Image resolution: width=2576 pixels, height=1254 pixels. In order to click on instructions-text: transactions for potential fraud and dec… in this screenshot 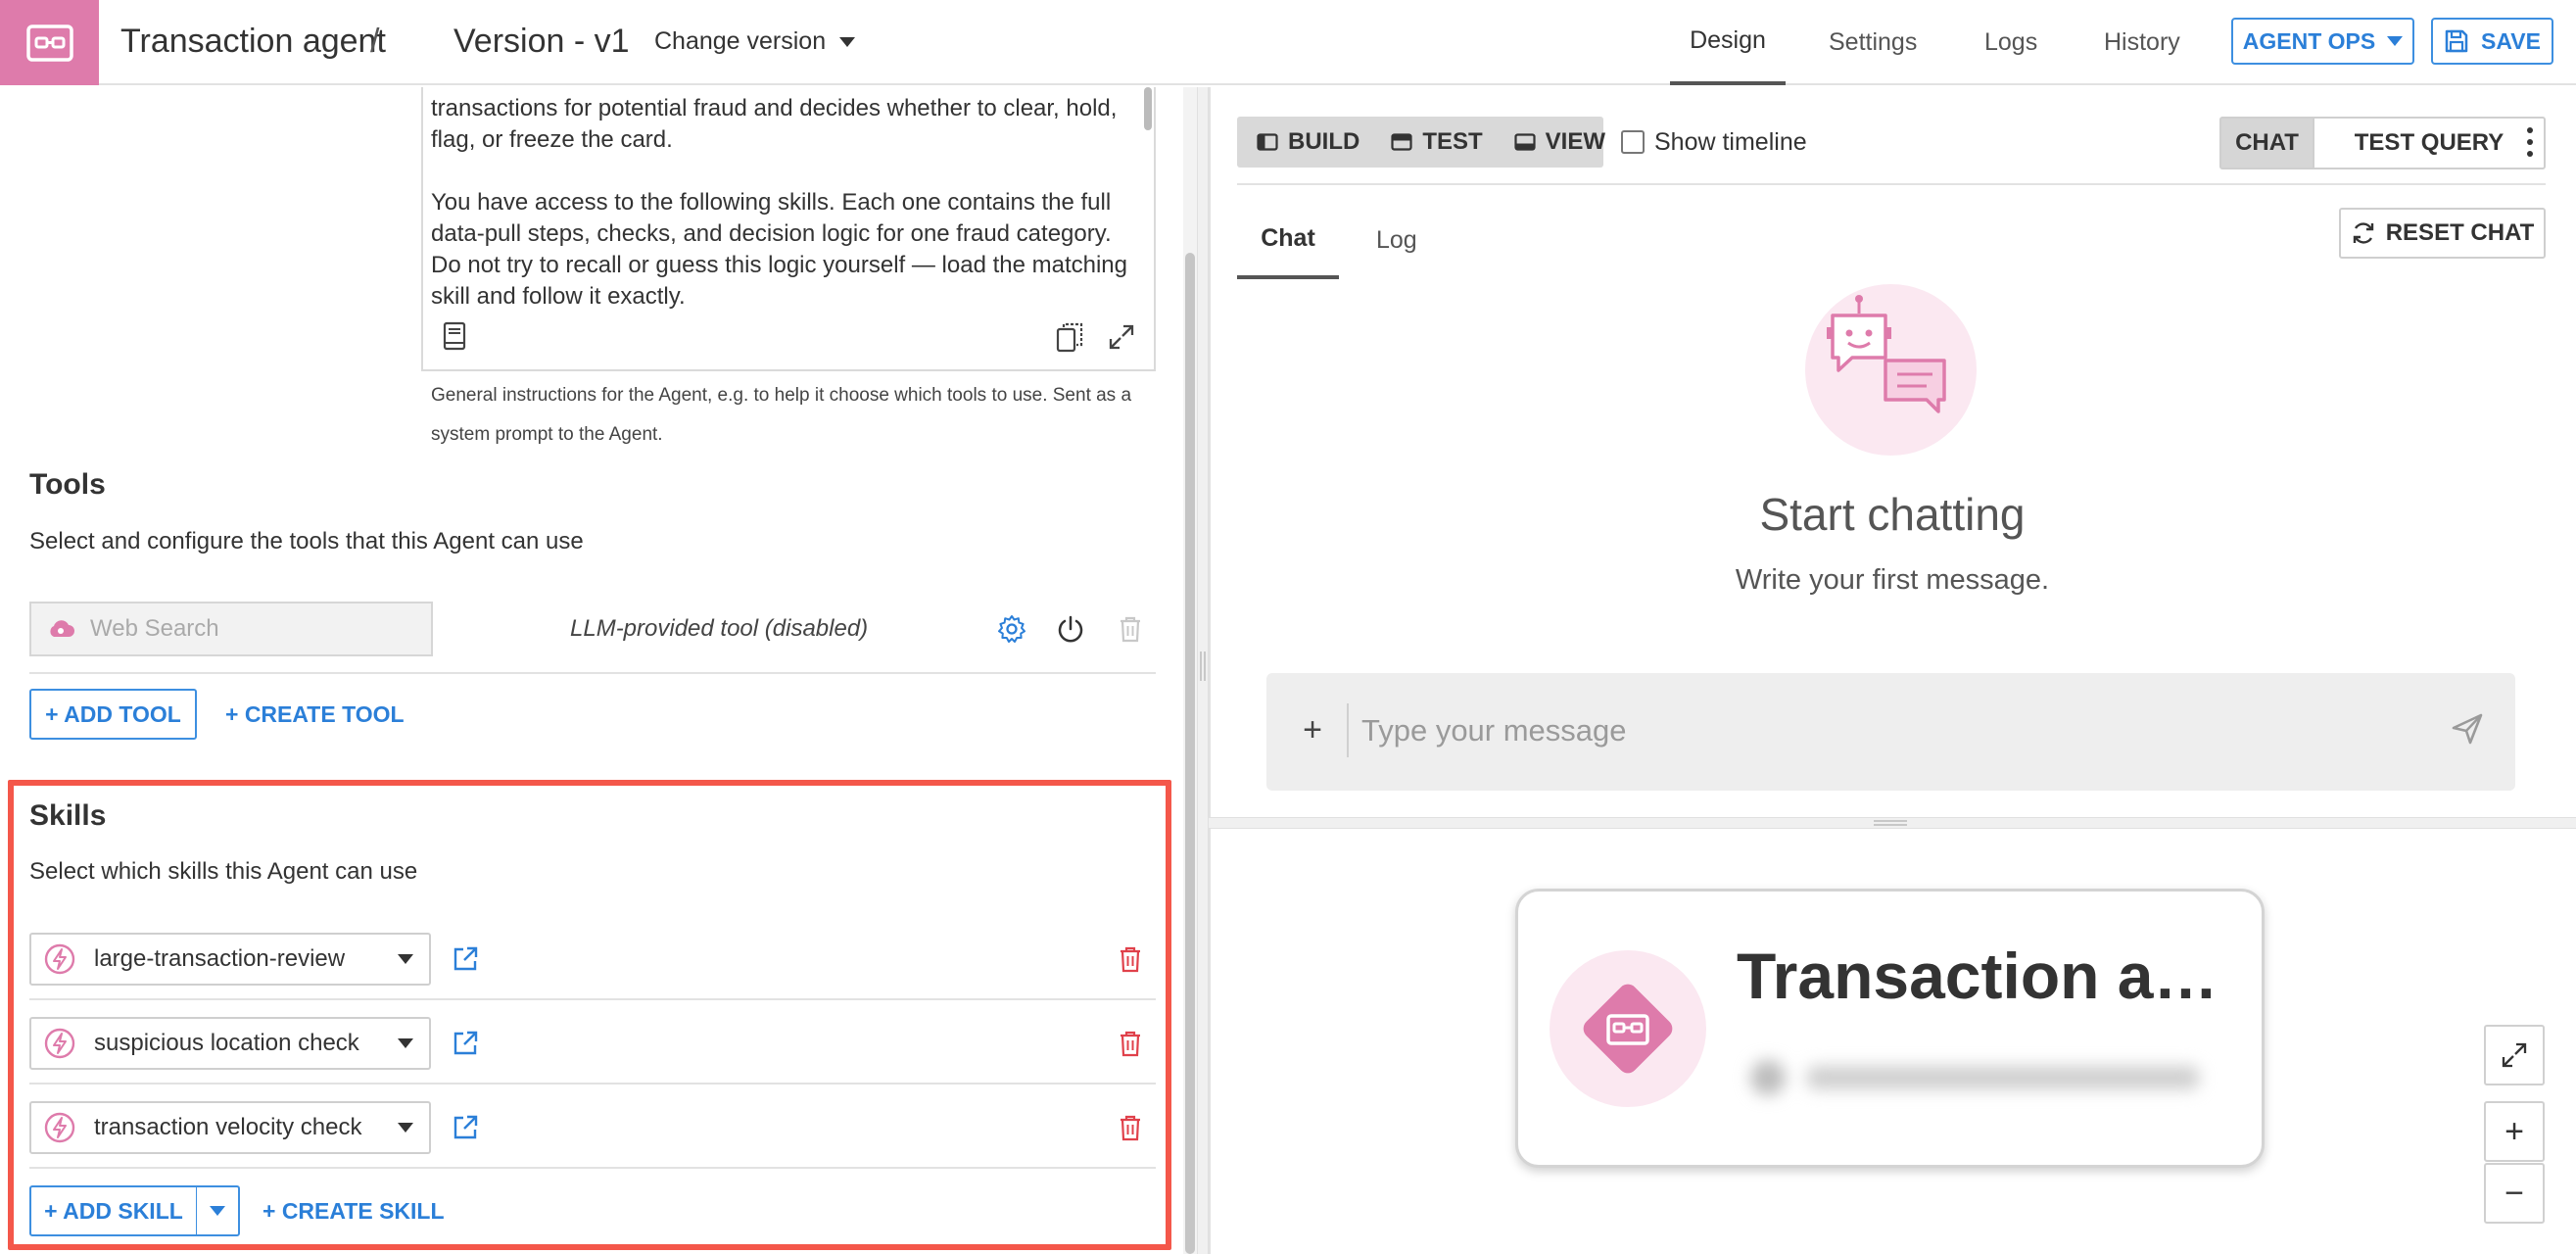, I will do `click(781, 198)`.